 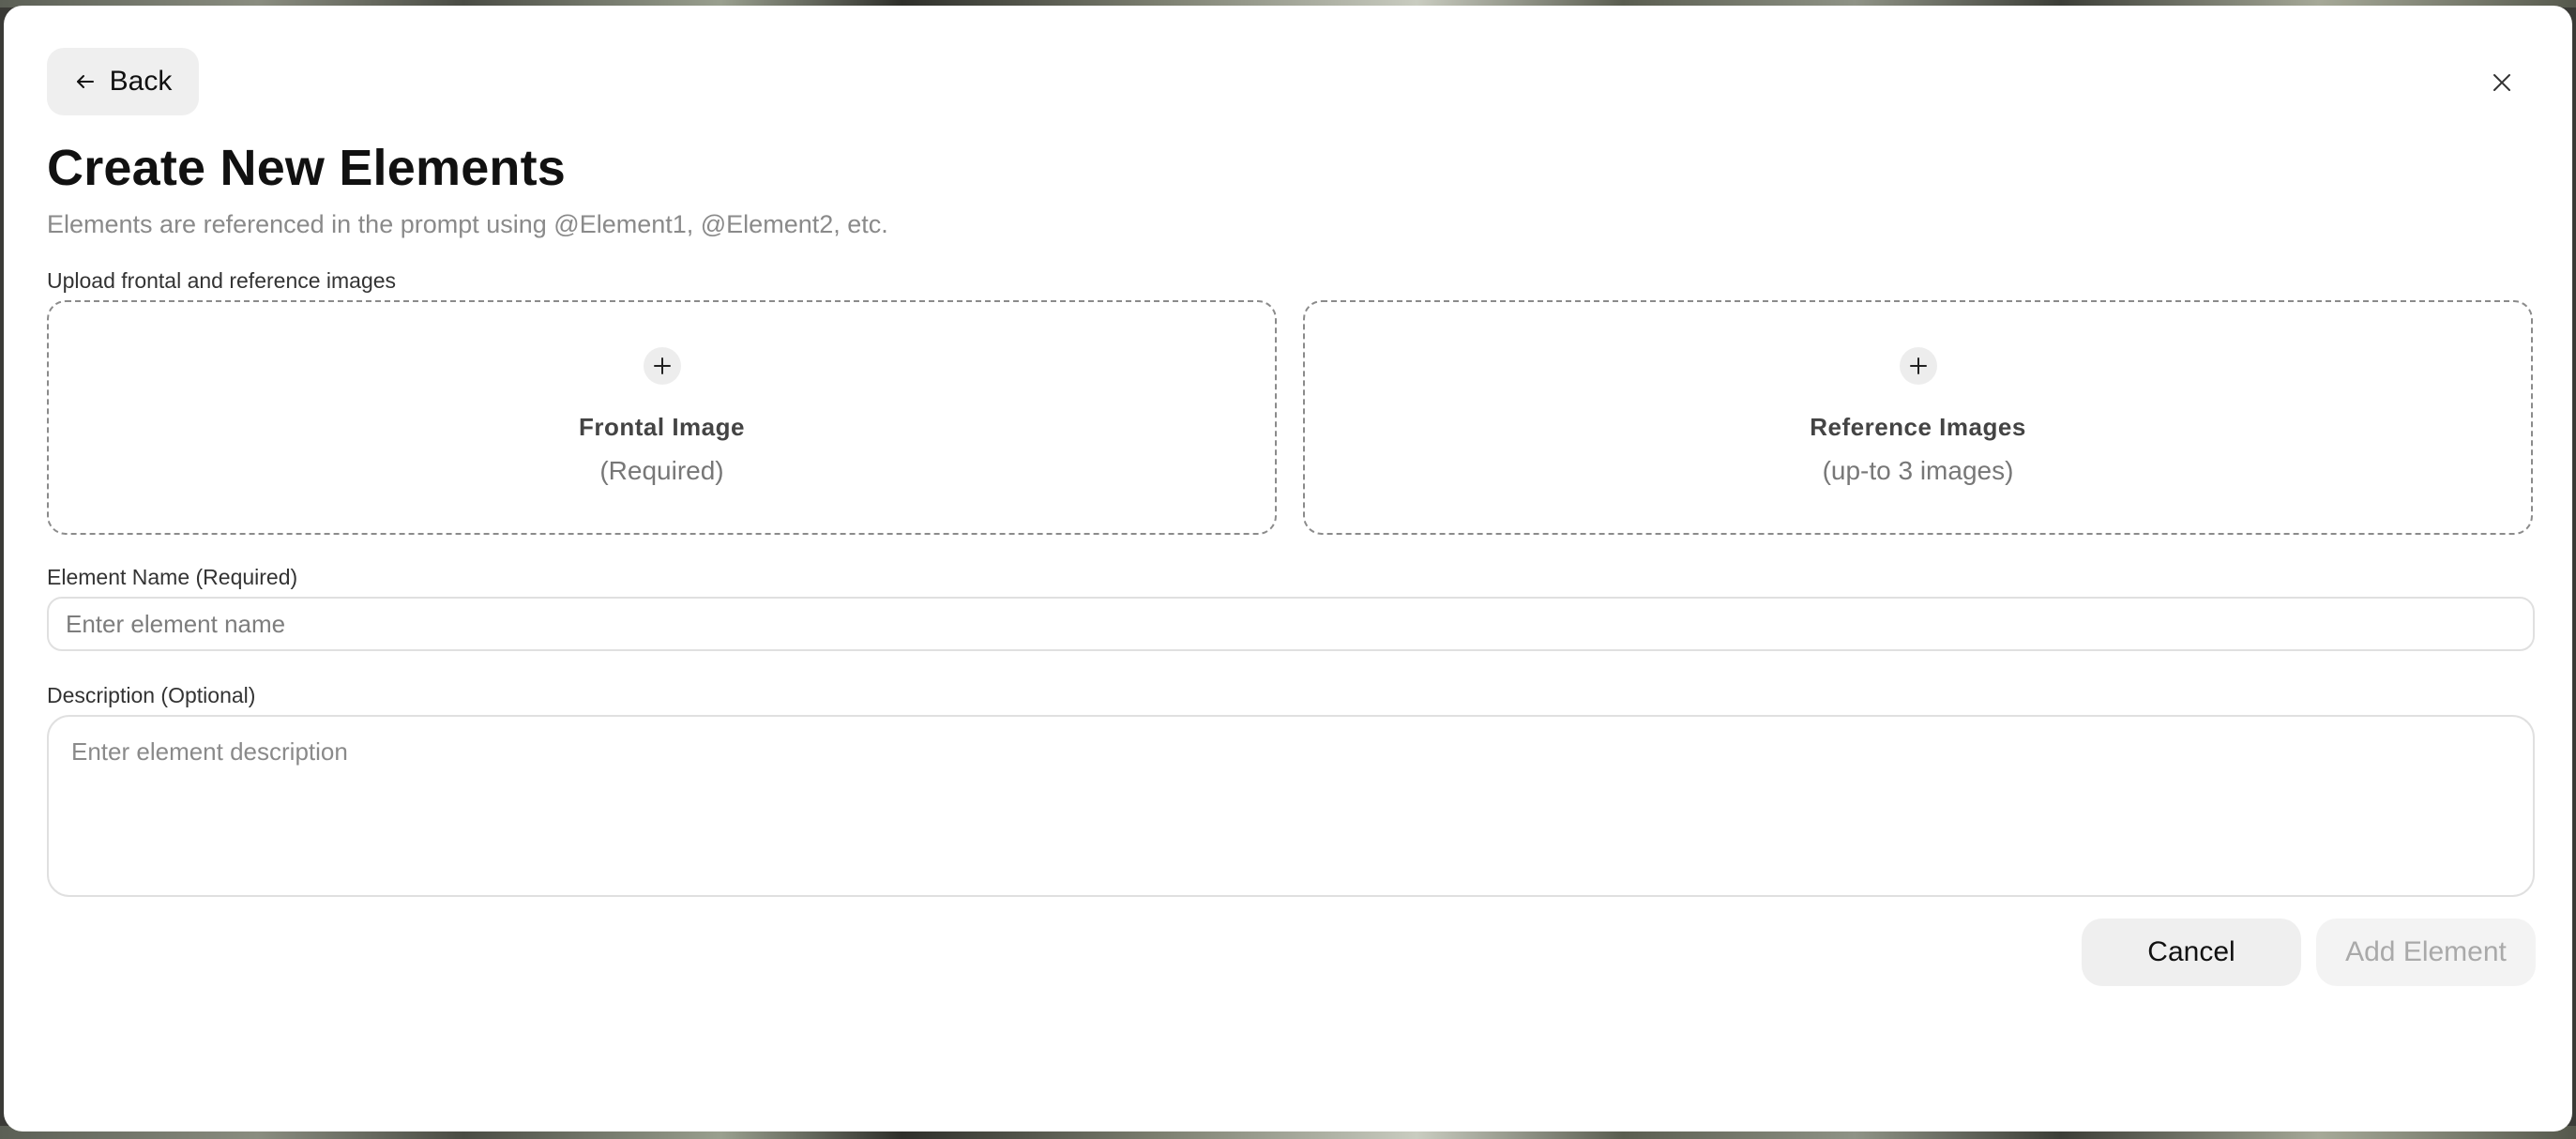 What do you see at coordinates (661, 470) in the screenshot?
I see `frontal-image-subtitle: (Required)` at bounding box center [661, 470].